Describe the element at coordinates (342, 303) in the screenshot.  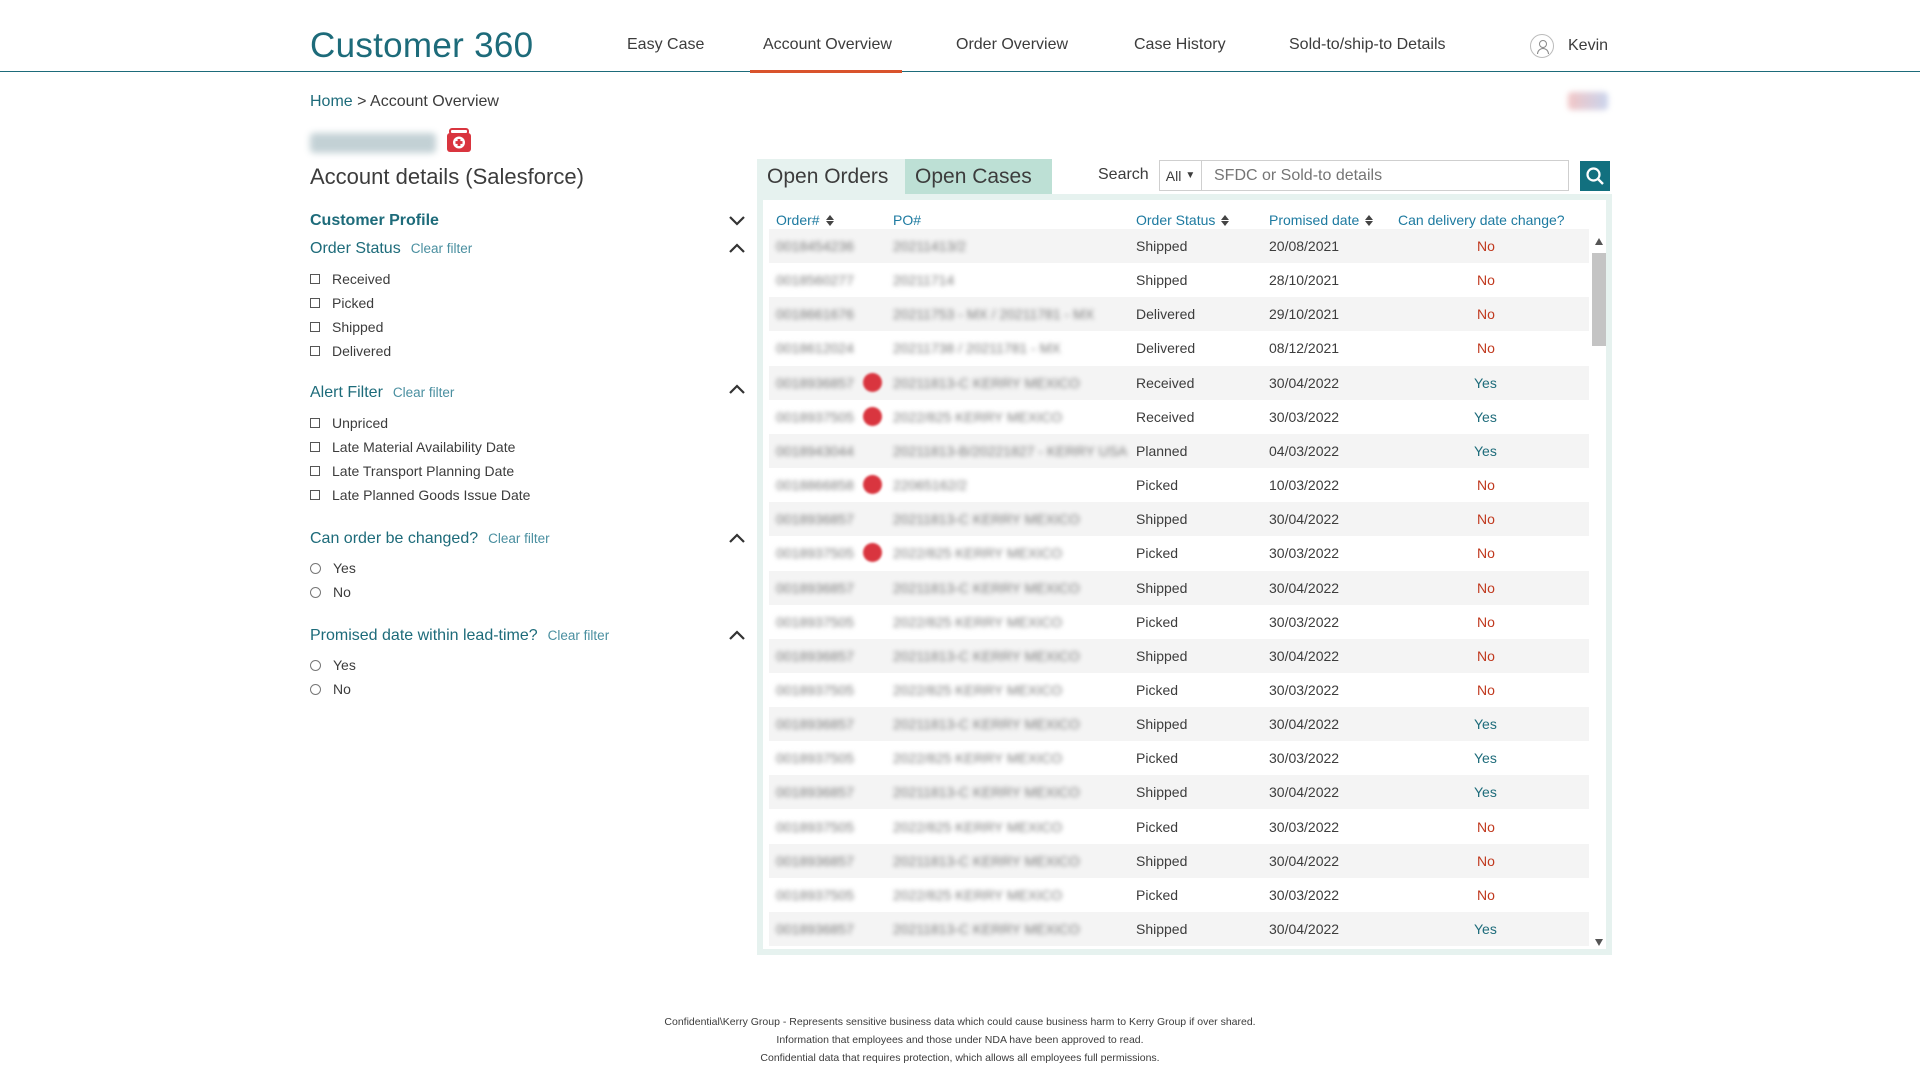
I see `order-status-option-picked: Picked` at that location.